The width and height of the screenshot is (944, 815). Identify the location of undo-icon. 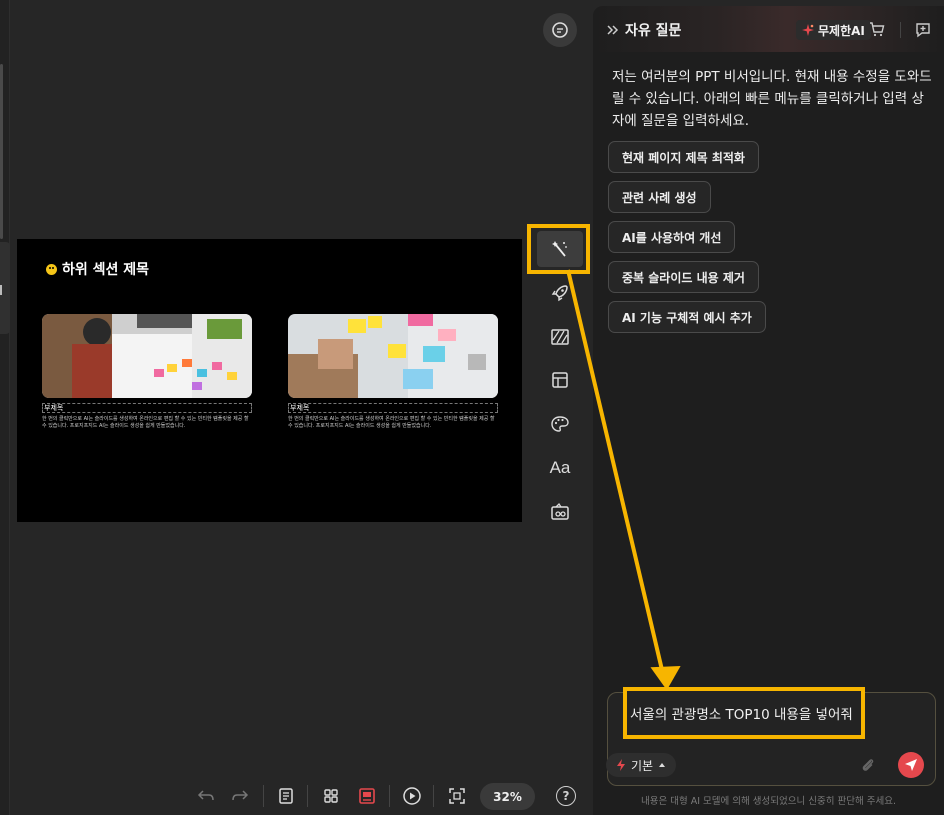
(205, 795).